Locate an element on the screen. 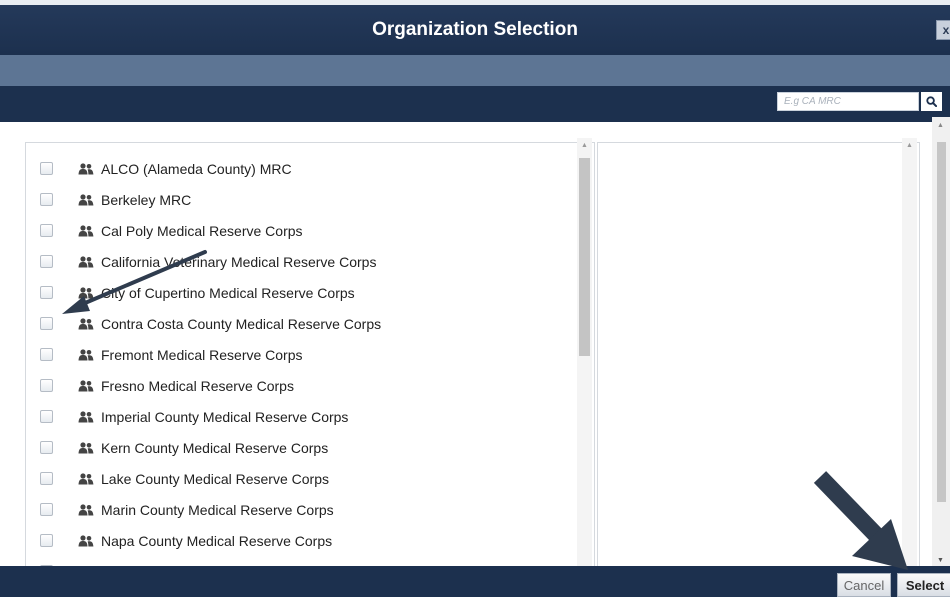 The image size is (950, 597). cancel-button: Cancel is located at coordinates (864, 585).